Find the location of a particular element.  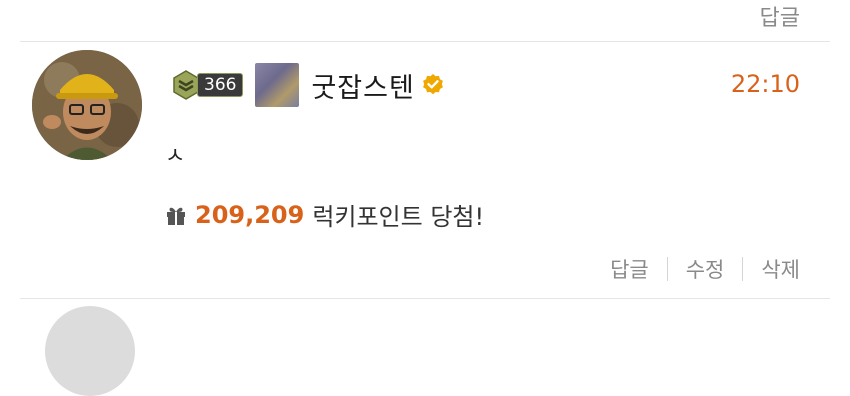

lucky-point-notice: 209,209 럭키포인트 당첨! is located at coordinates (324, 214).